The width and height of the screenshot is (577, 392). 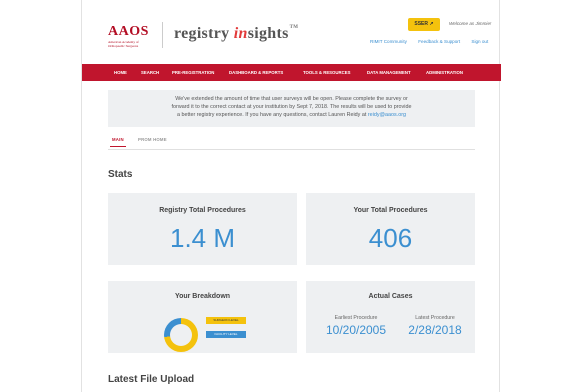 I want to click on latest-procedure-label: Latest Procedure, so click(x=435, y=318).